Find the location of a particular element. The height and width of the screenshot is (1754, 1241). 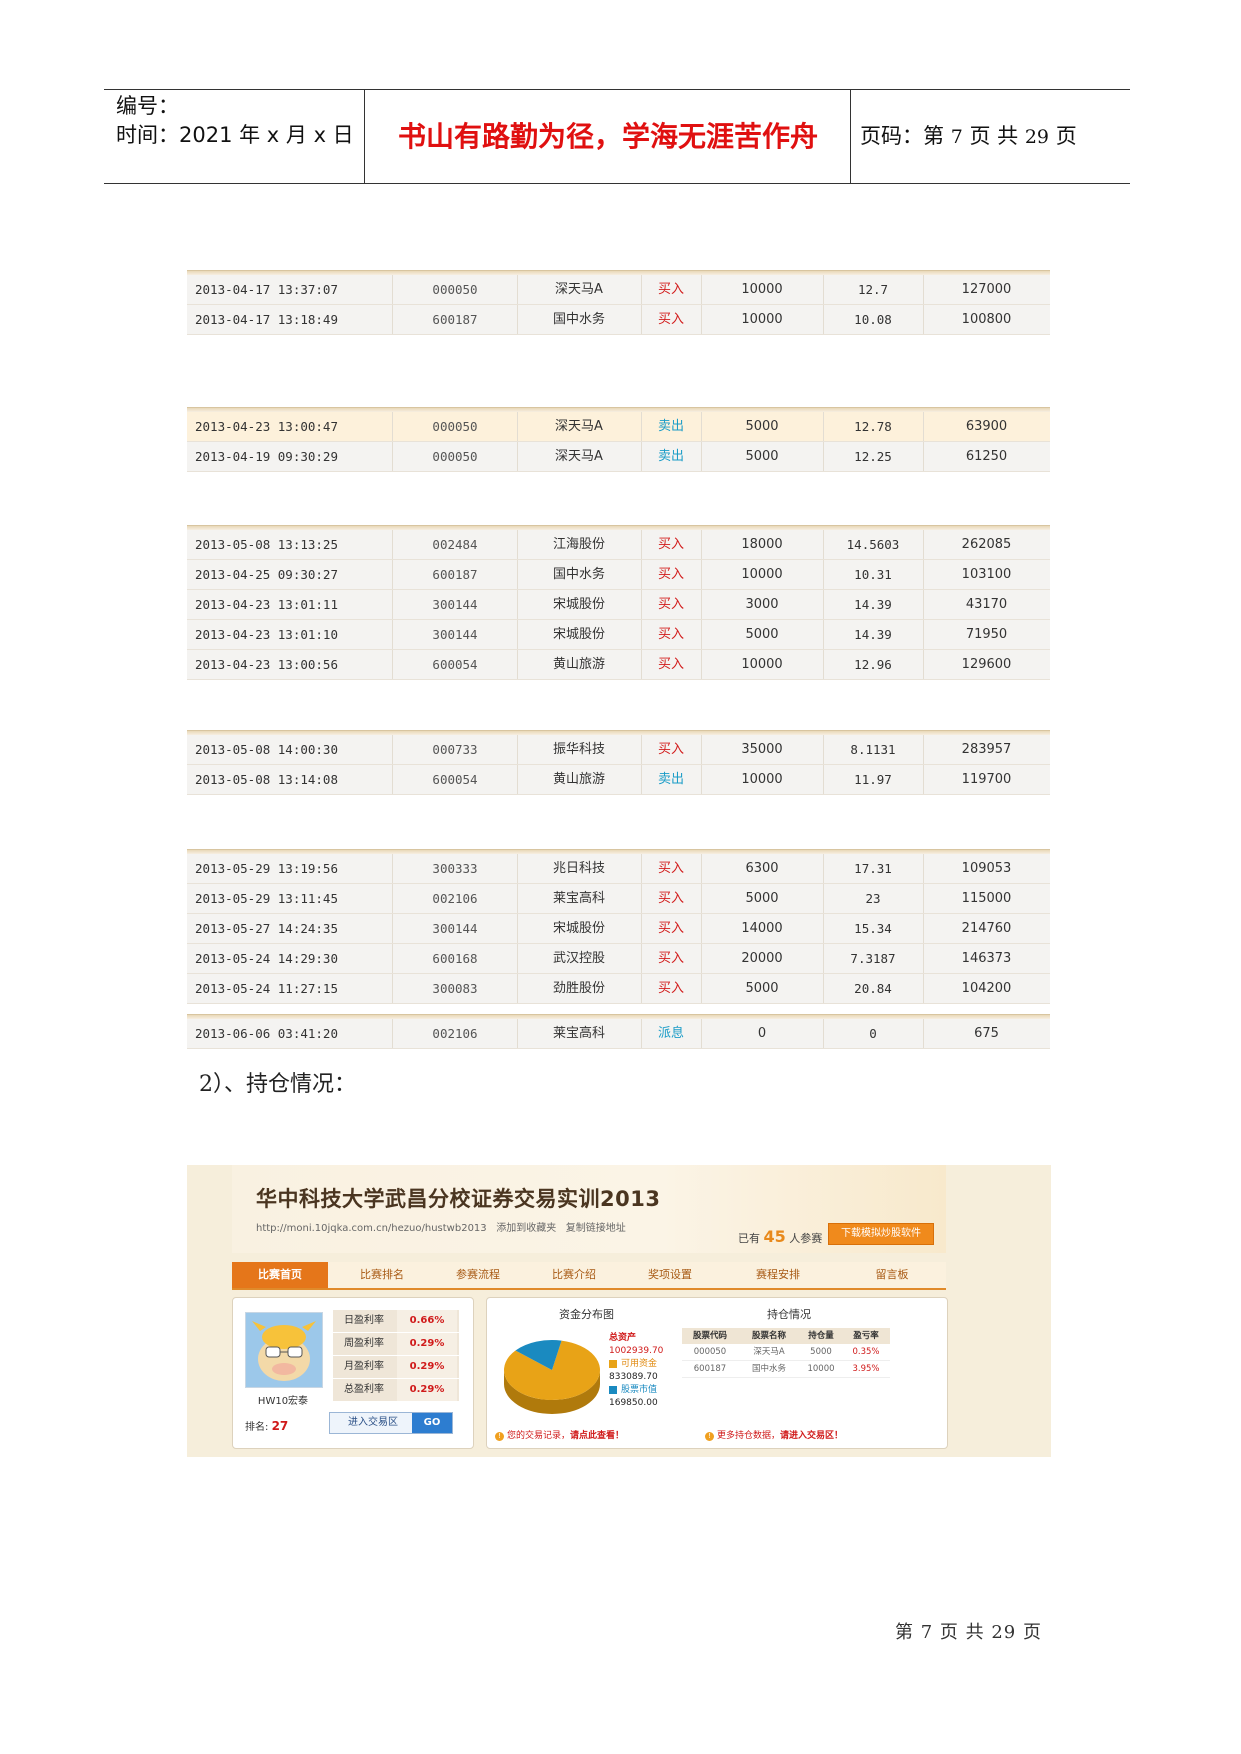

holdings-more-note: ! 更多持仓数据，请进入交易区！ is located at coordinates (774, 1434).